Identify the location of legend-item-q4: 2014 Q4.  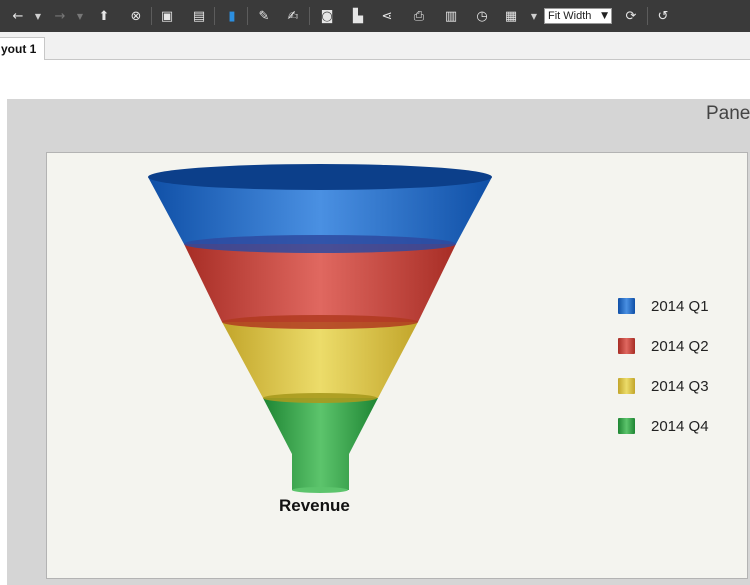
(663, 426).